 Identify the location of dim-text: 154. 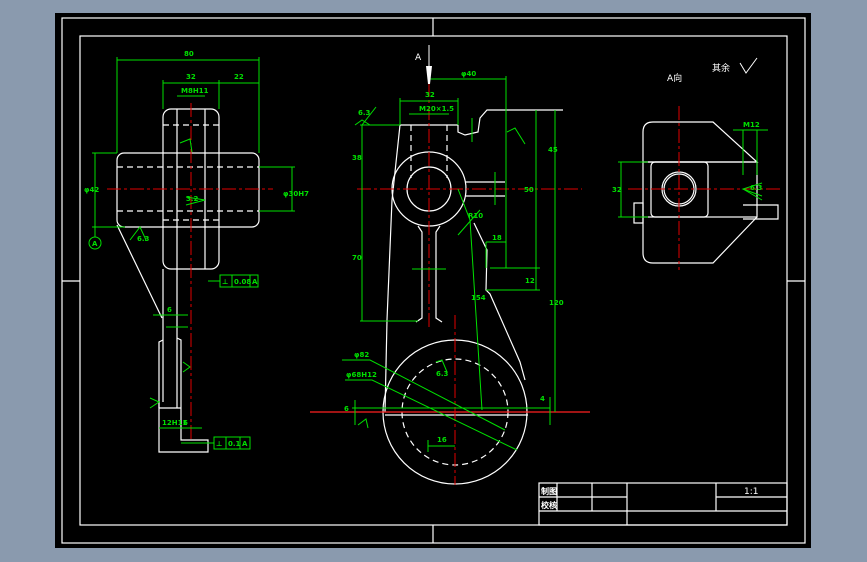
(478, 298).